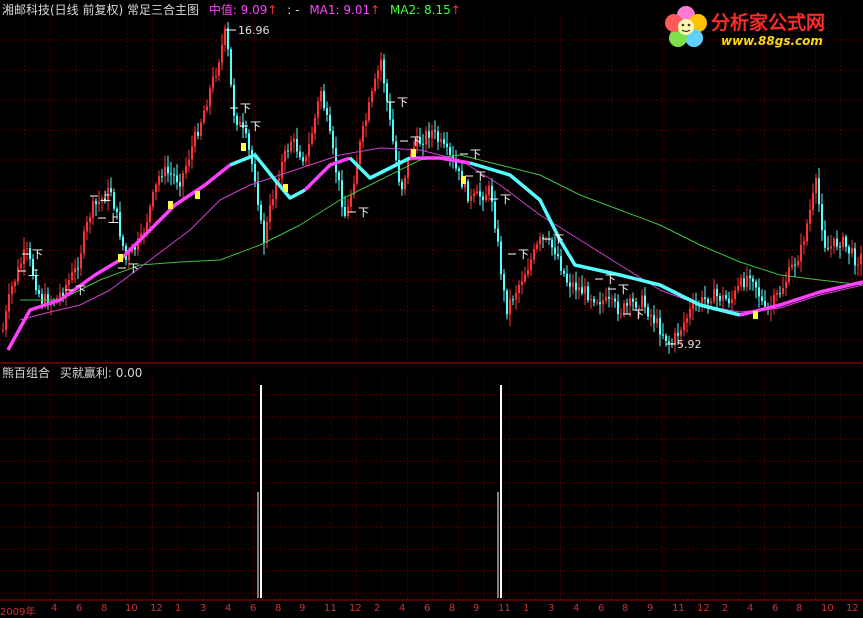  I want to click on x-axis-tick-label: 1, so click(526, 608).